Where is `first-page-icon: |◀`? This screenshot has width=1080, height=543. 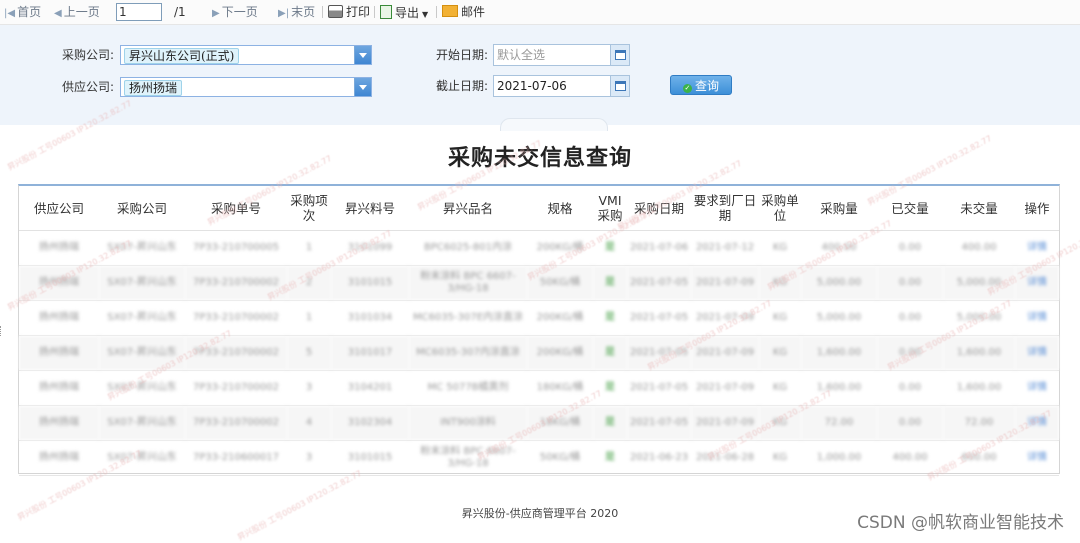
first-page-icon: |◀ is located at coordinates (10, 13).